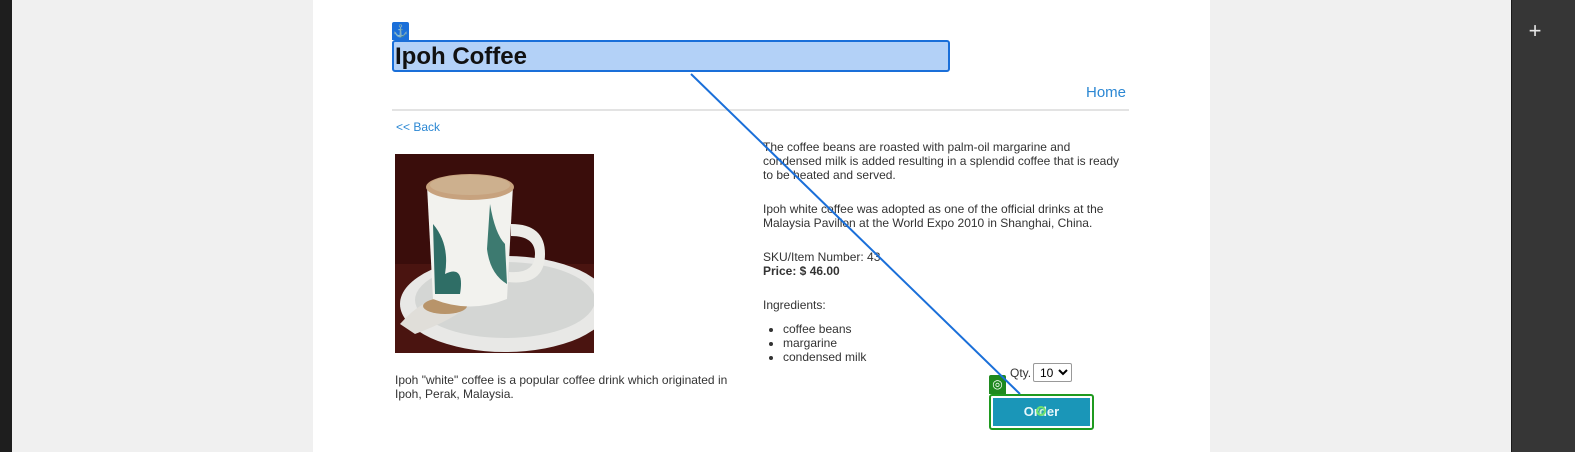 This screenshot has width=1575, height=452. What do you see at coordinates (801, 271) in the screenshot?
I see `price-label: Price: $ 46.00` at bounding box center [801, 271].